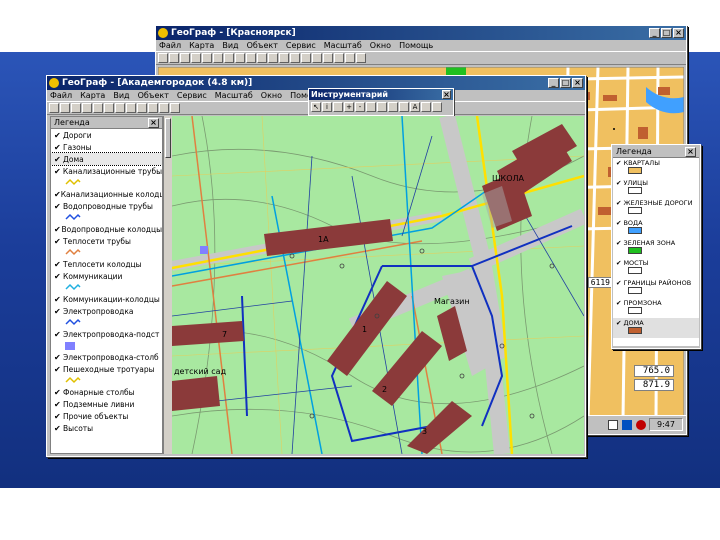 The width and height of the screenshot is (720, 540). I want to click on select-icon, so click(284, 58).